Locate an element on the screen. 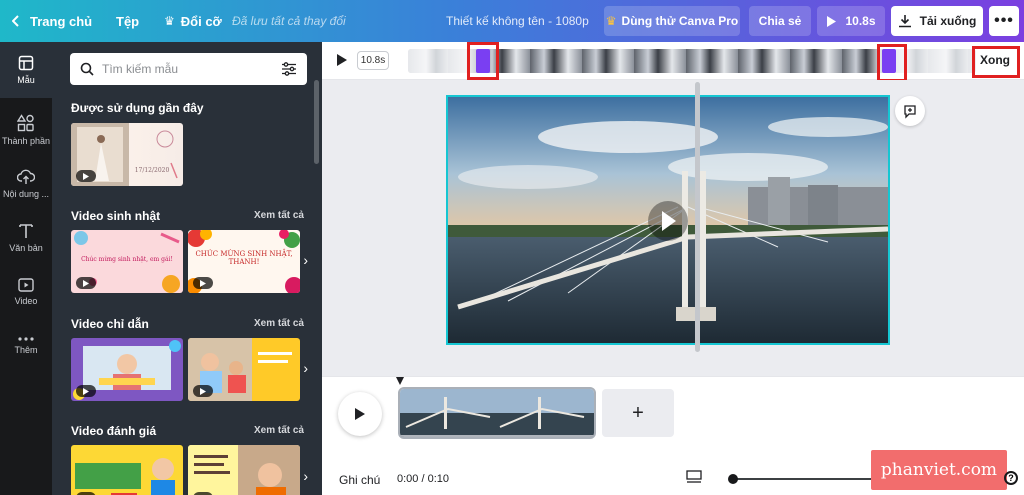 The width and height of the screenshot is (1024, 495). search-input is located at coordinates (187, 69).